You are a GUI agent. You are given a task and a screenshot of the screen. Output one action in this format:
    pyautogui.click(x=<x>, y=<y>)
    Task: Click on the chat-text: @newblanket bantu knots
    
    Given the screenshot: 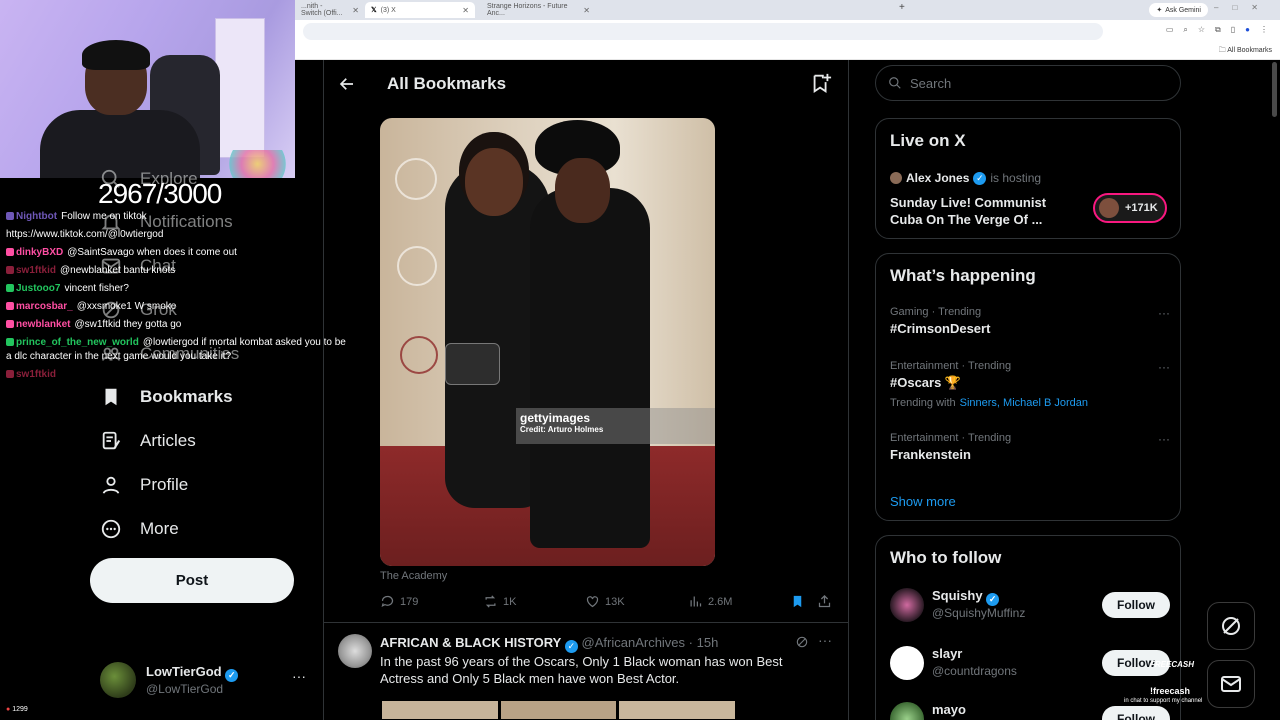 What is the action you would take?
    pyautogui.click(x=118, y=270)
    